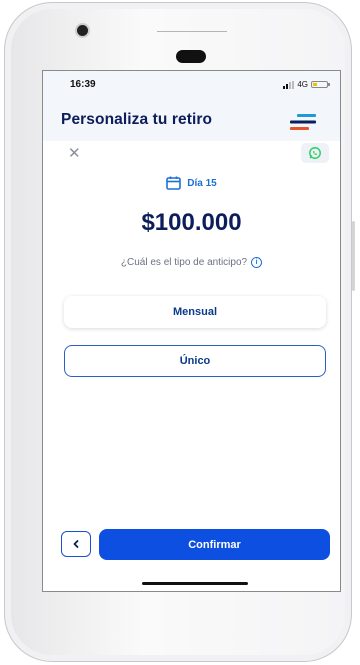  Describe the element at coordinates (303, 122) in the screenshot. I see `menu-icon` at that location.